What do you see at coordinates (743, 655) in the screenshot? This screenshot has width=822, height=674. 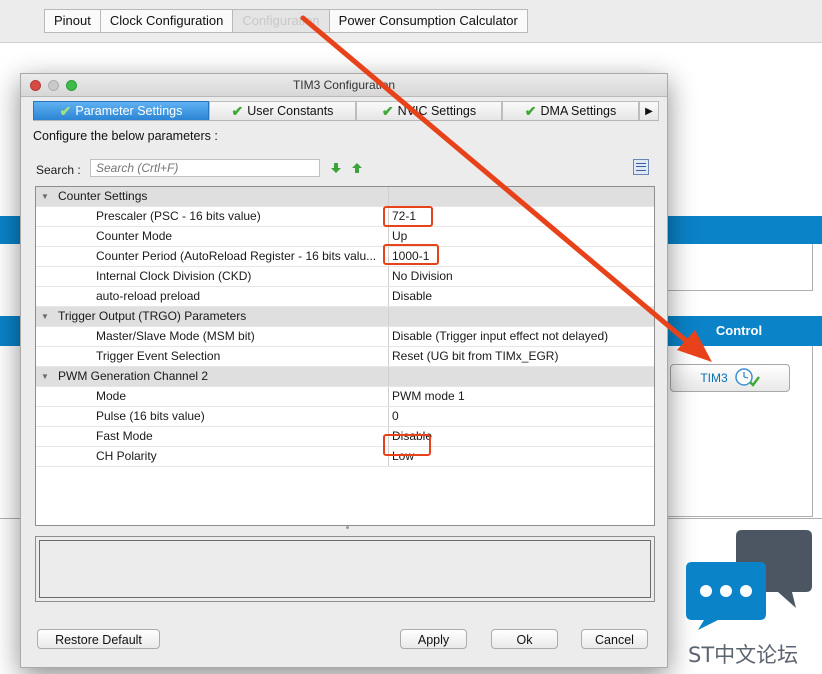 I see `watermark-text: ST中文论坛` at bounding box center [743, 655].